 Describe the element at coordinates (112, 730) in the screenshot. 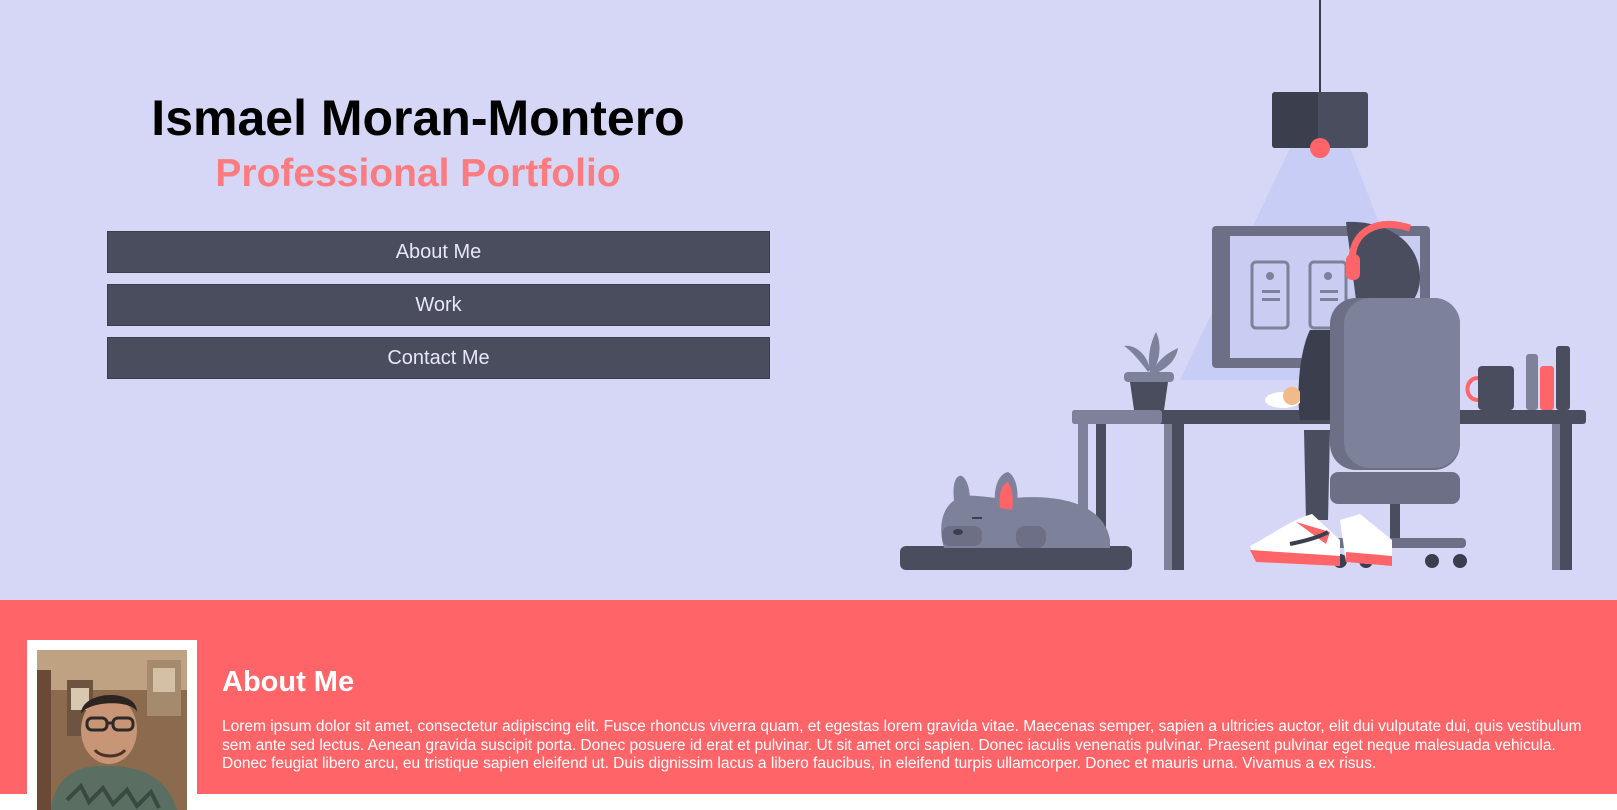

I see `profile-photo` at that location.